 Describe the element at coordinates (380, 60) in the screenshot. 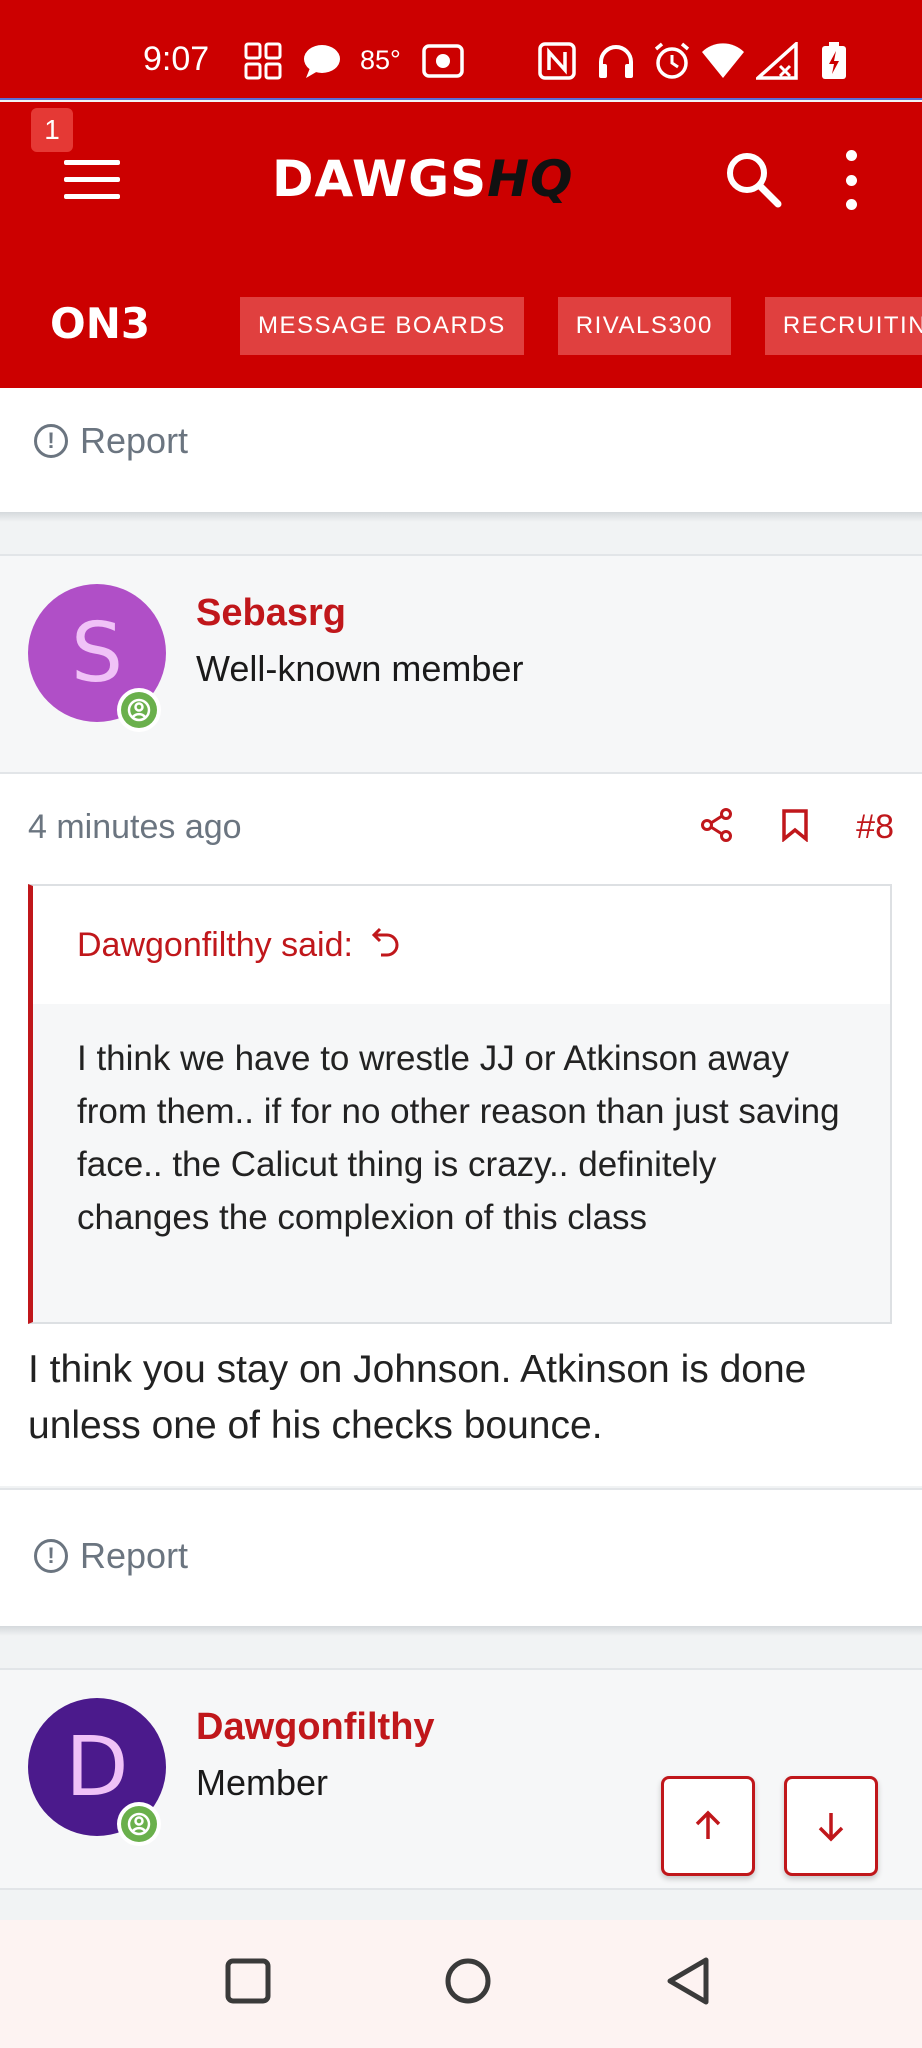

I see `temperature-text: 85°` at that location.